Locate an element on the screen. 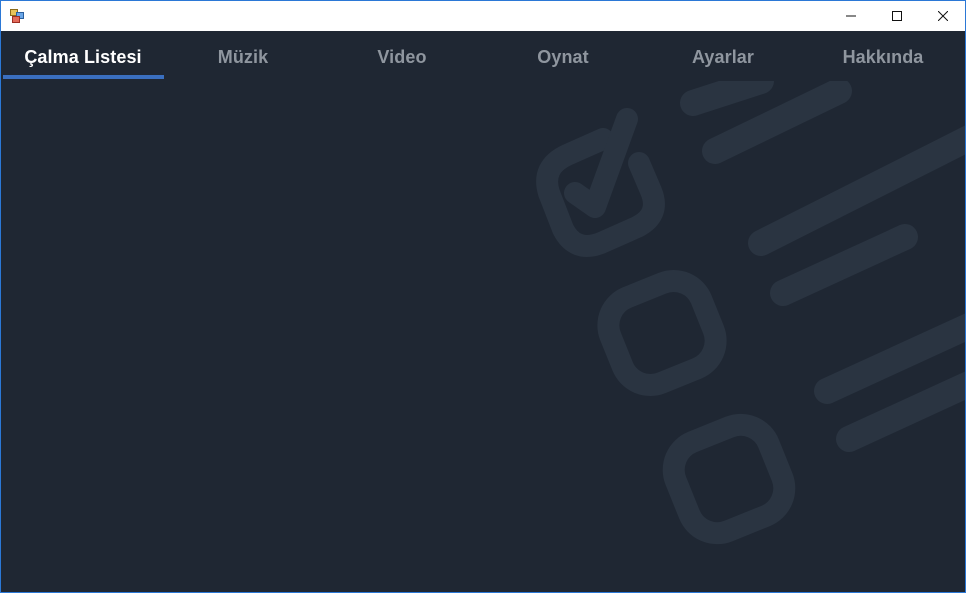 The width and height of the screenshot is (966, 593). close-icon is located at coordinates (943, 16).